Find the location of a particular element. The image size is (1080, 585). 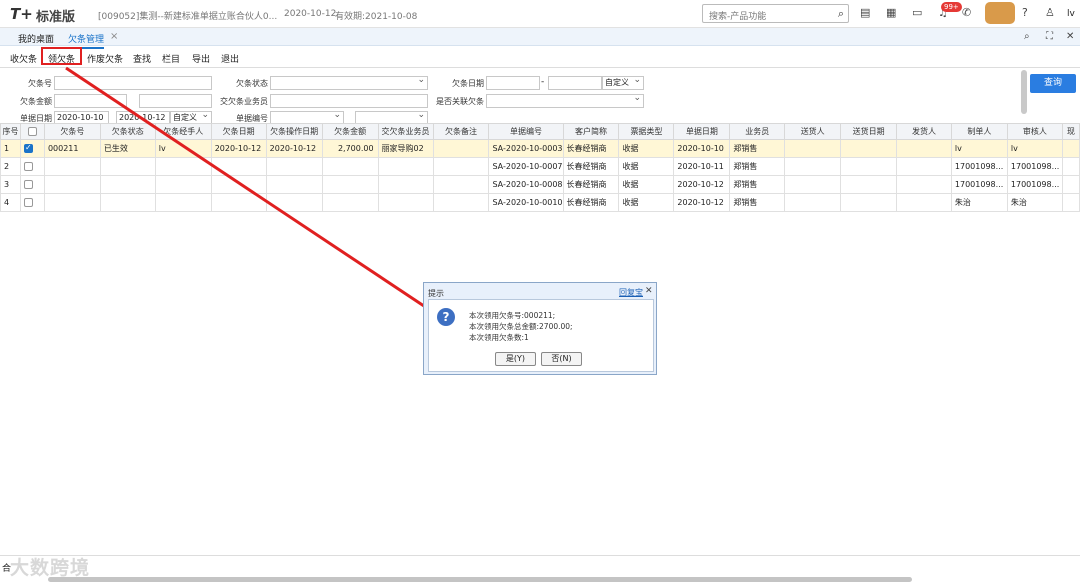

dialog-line-3: 本次领用欠条数:1 is located at coordinates (499, 337).